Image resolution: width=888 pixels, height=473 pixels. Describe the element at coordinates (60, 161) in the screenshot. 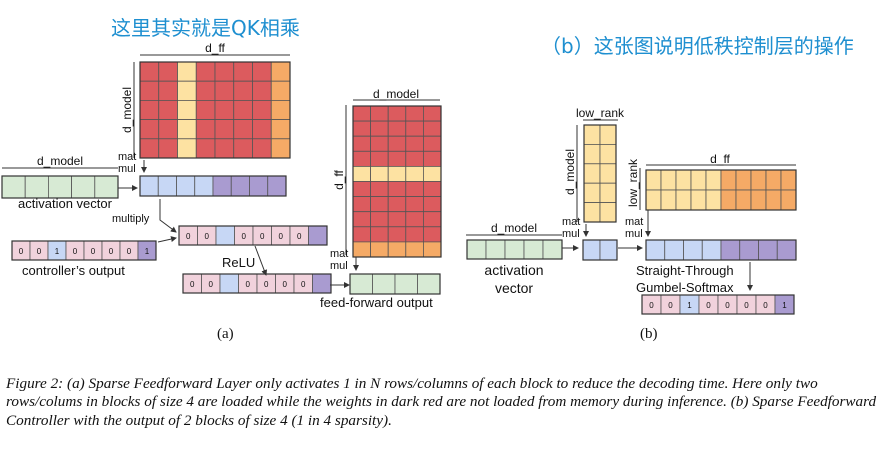

I see `dim-dmodel-vector-label: d_model` at that location.